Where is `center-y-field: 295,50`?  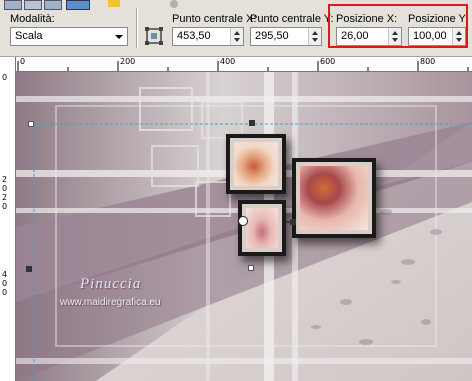
center-y-field: 295,50 is located at coordinates (286, 36).